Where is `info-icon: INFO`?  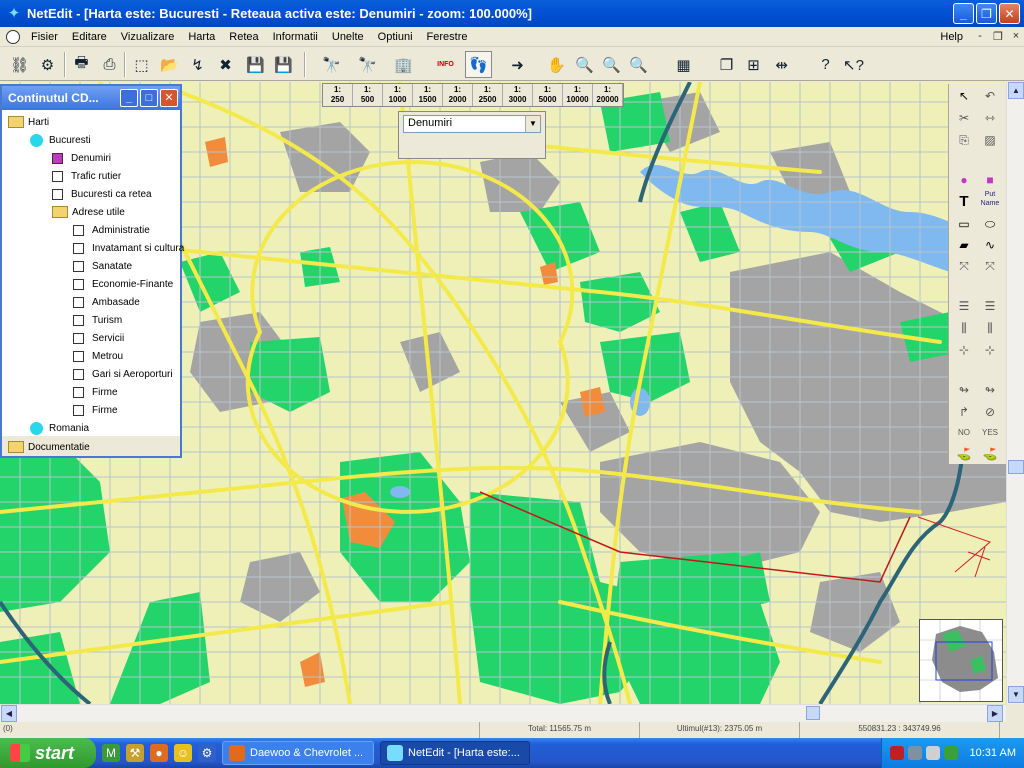
info-icon: INFO is located at coordinates (445, 64).